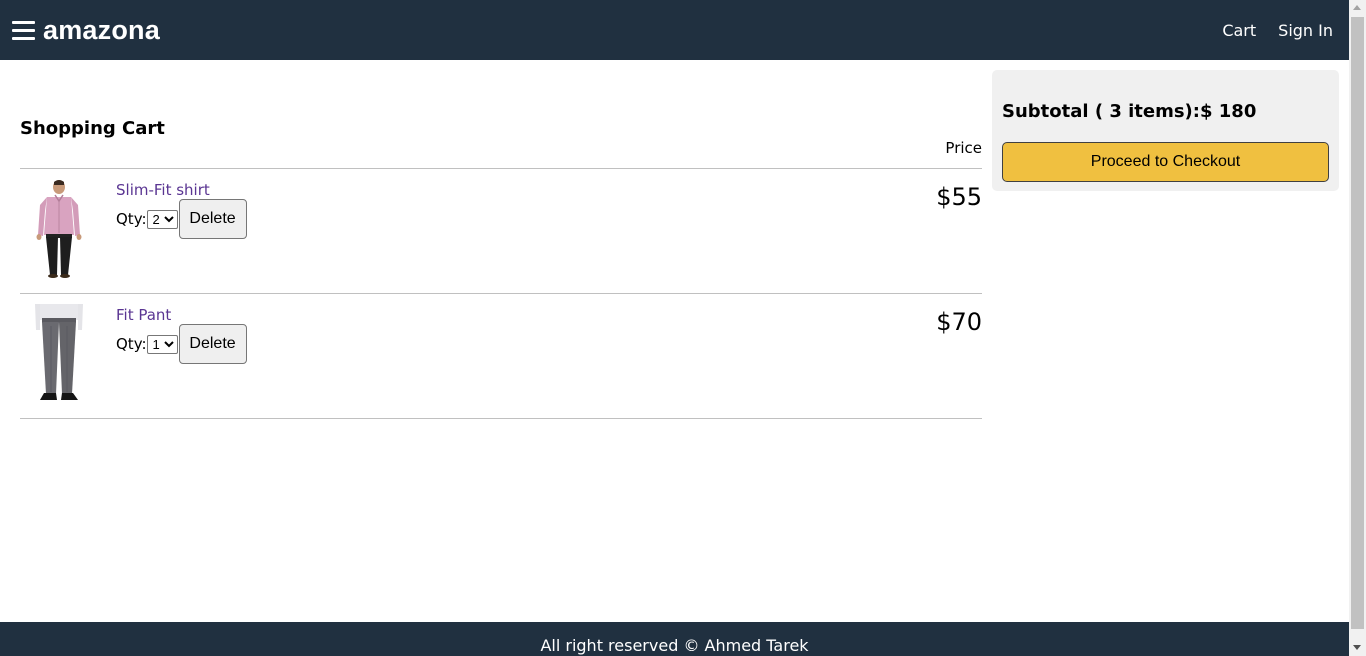  What do you see at coordinates (163, 190) in the screenshot?
I see `product-link: Slim-Fit shirt` at bounding box center [163, 190].